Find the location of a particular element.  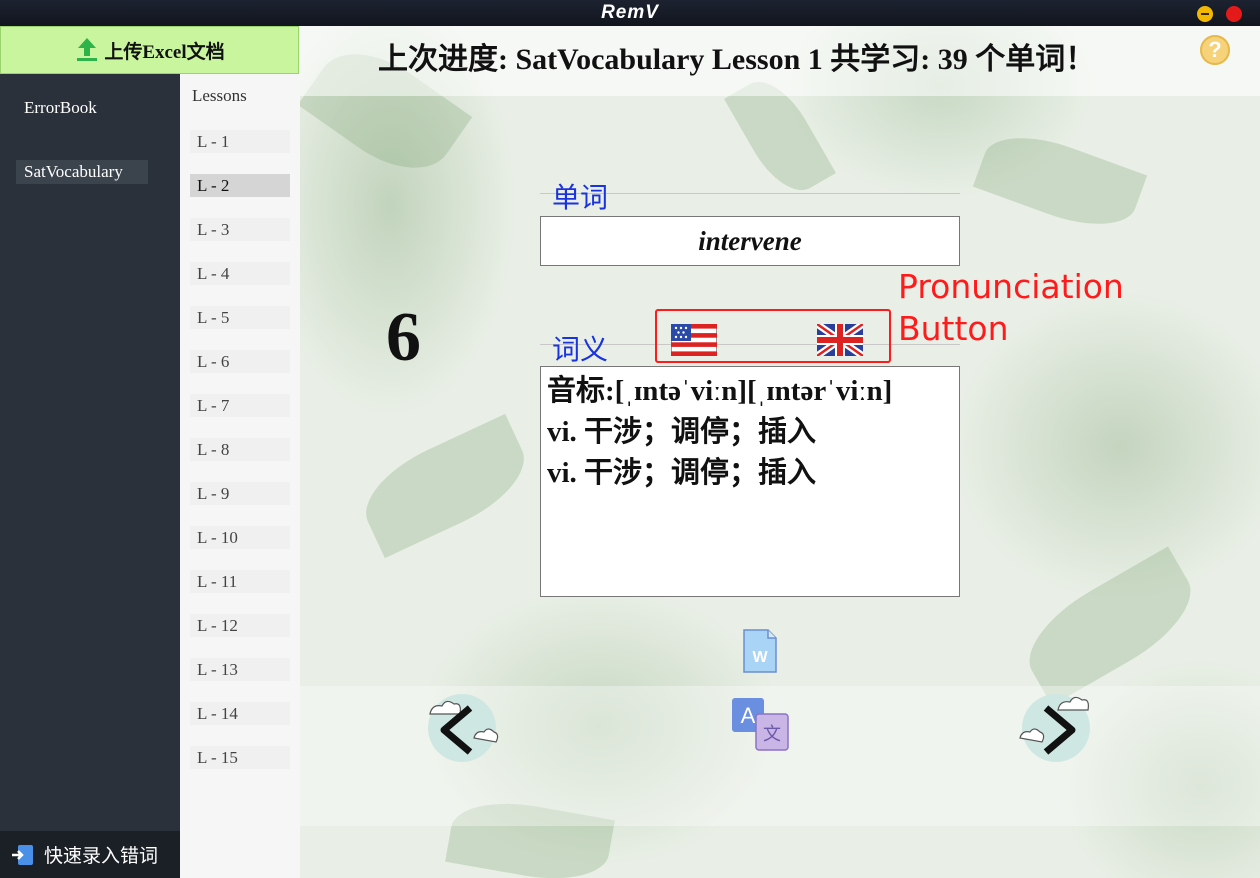

book-item-satvocabulary: SatVocabulary is located at coordinates (82, 172).